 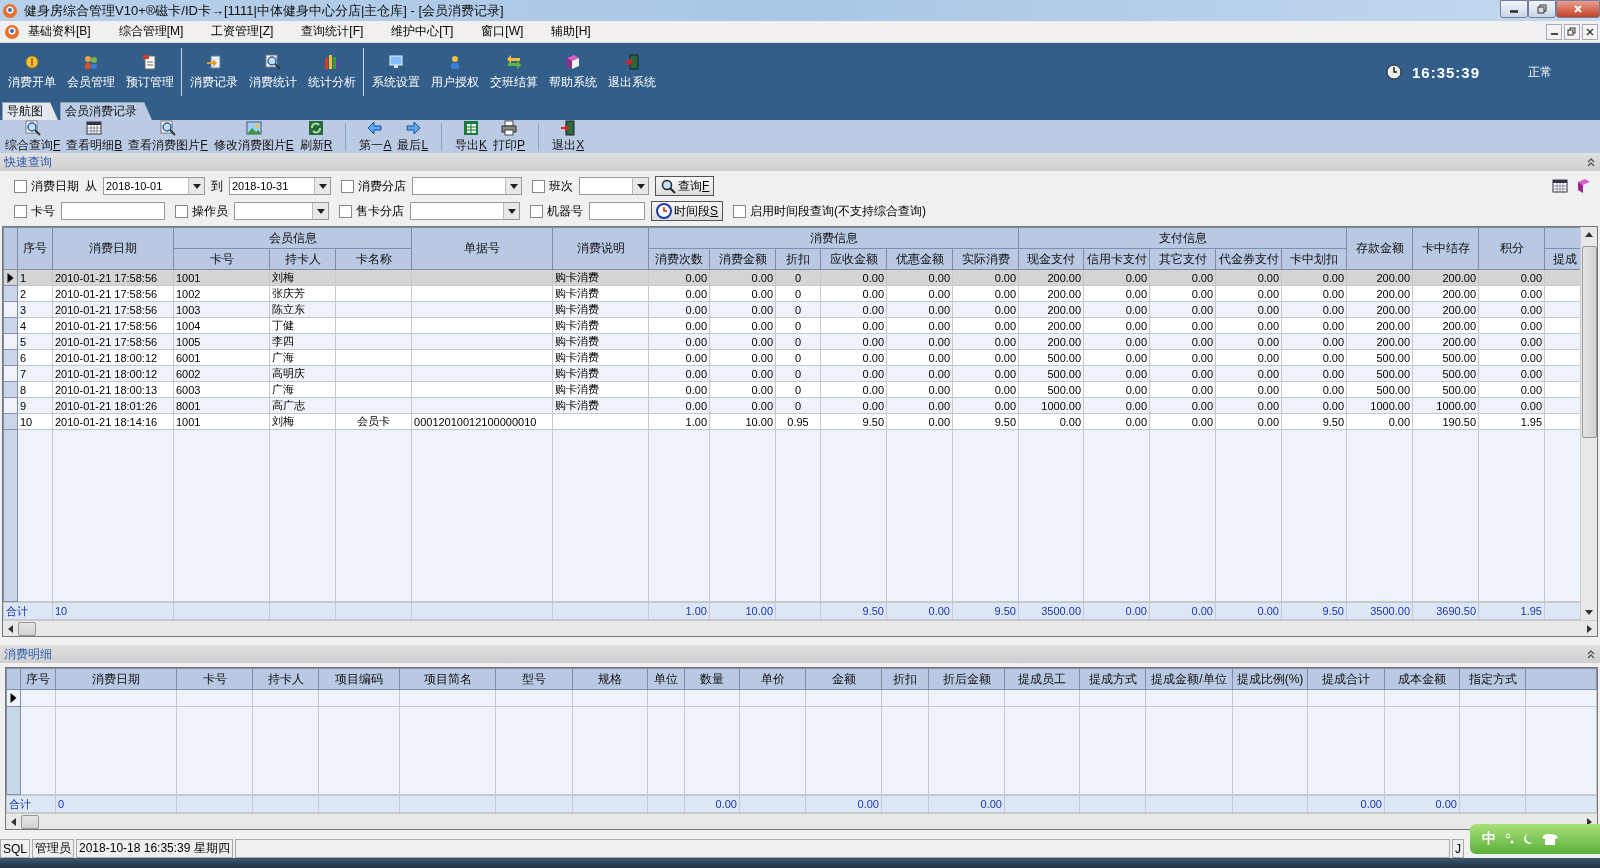 What do you see at coordinates (1572, 31) in the screenshot?
I see `restore-button` at bounding box center [1572, 31].